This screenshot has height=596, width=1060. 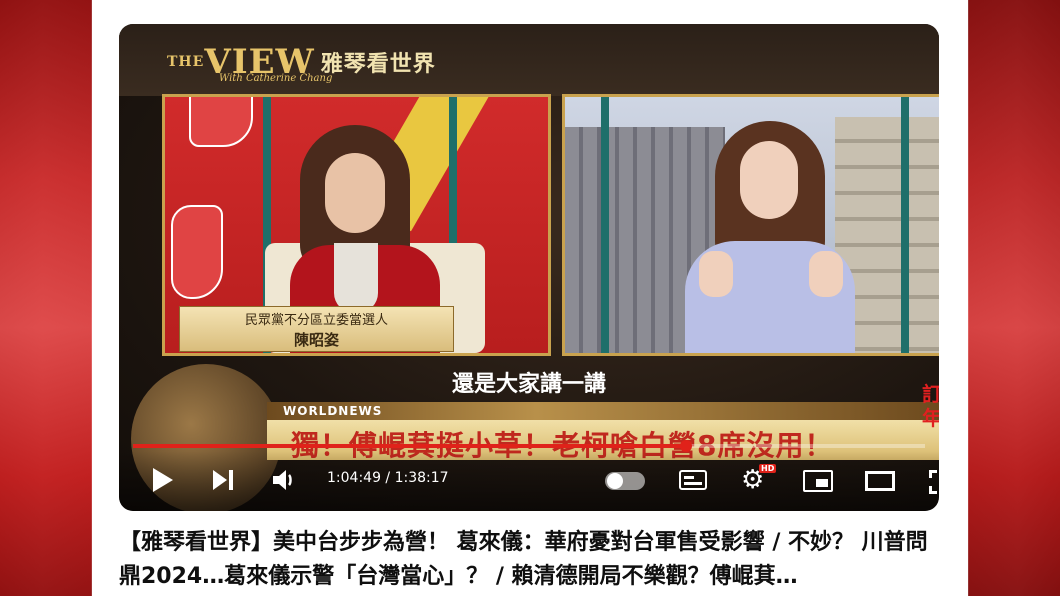 I want to click on logo-the: THE, so click(x=186, y=62).